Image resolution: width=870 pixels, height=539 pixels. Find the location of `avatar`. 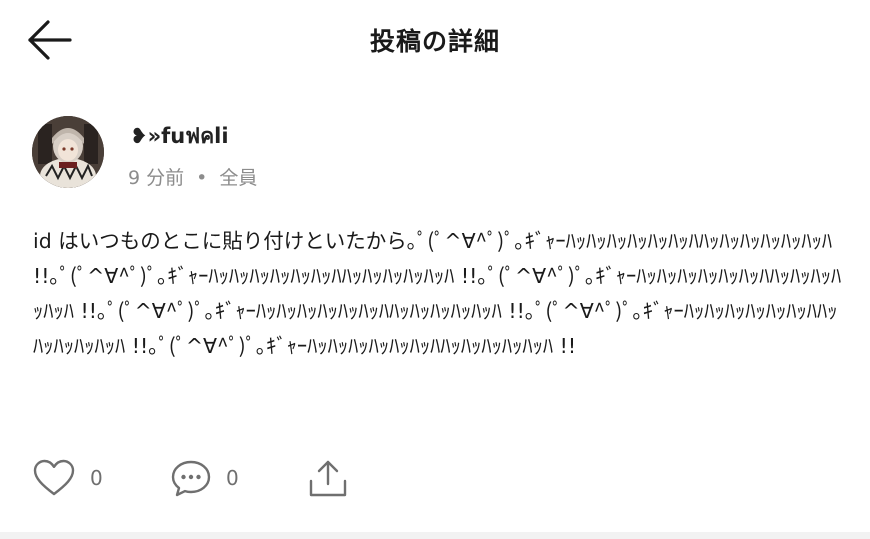

avatar is located at coordinates (68, 152).